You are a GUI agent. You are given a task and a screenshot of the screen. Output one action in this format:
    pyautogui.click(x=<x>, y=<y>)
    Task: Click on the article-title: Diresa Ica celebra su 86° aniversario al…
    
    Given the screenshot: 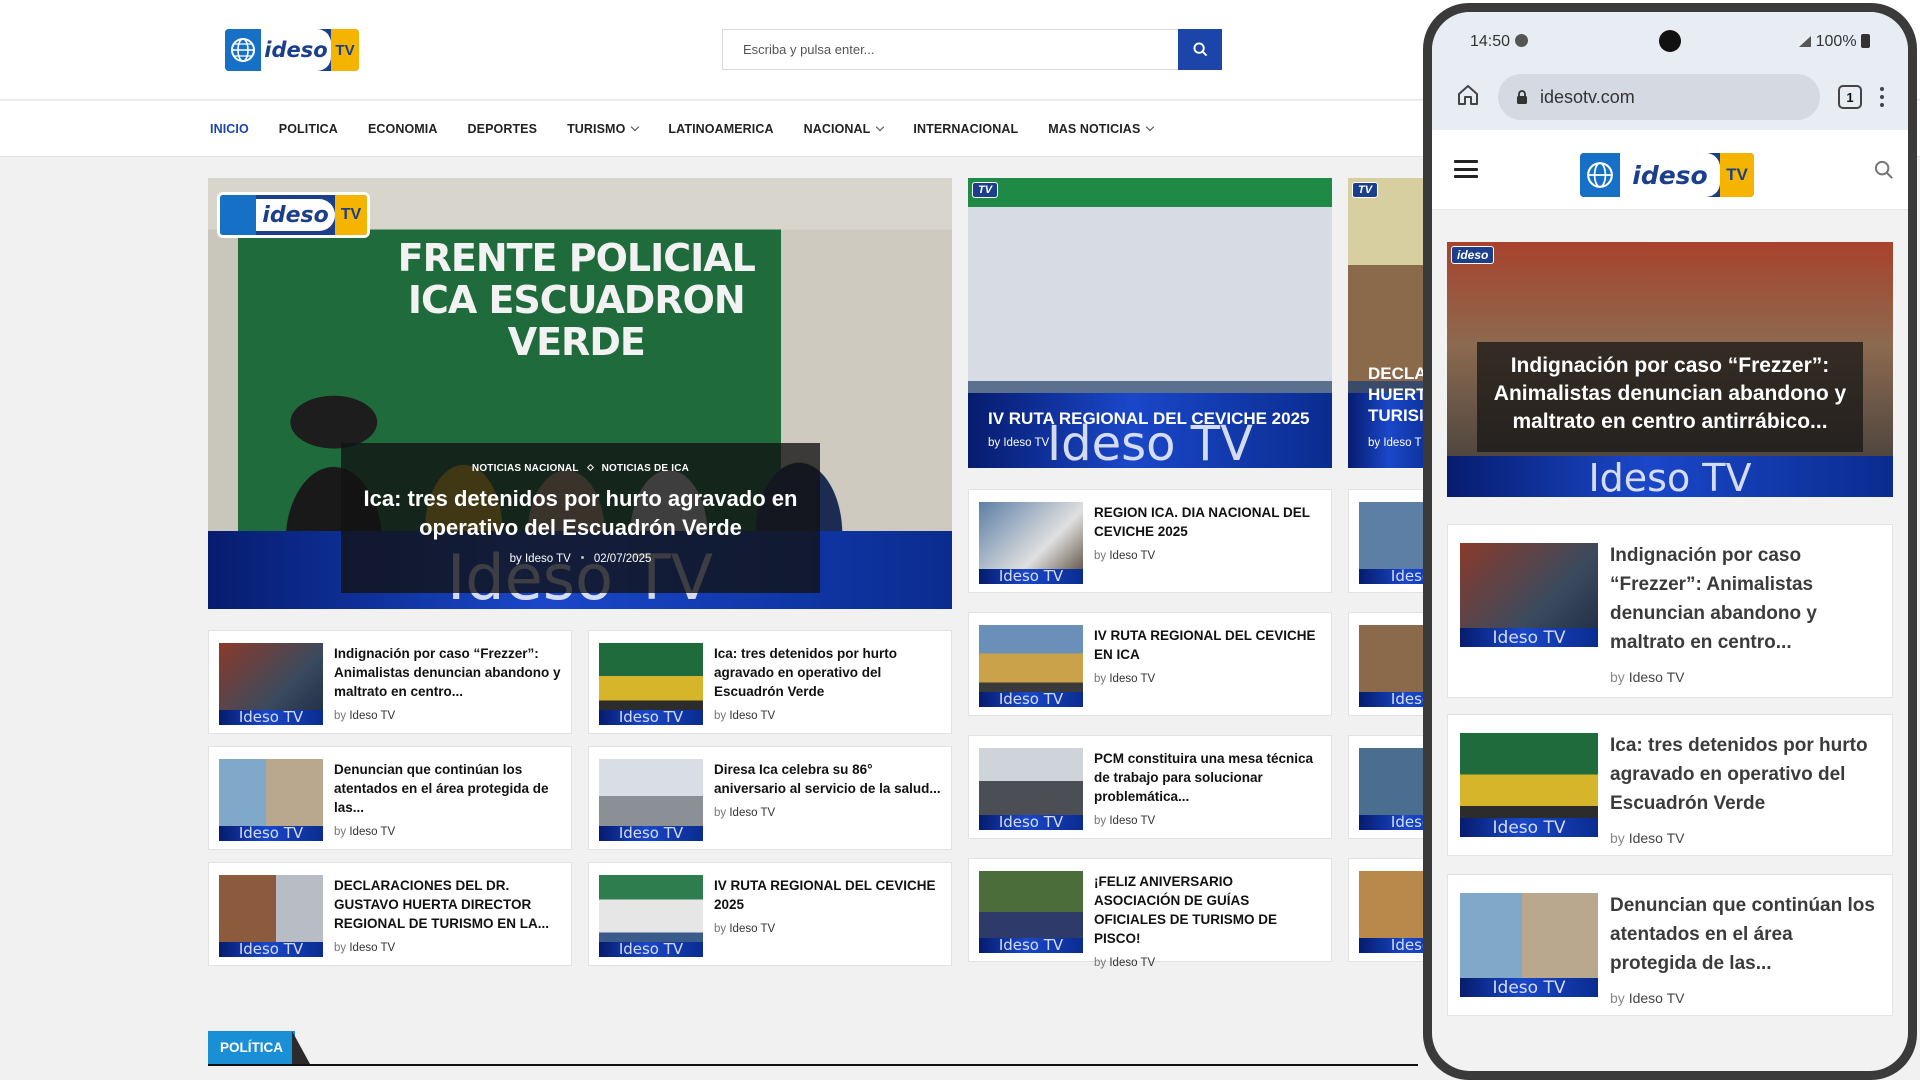 What is the action you would take?
    pyautogui.click(x=827, y=779)
    